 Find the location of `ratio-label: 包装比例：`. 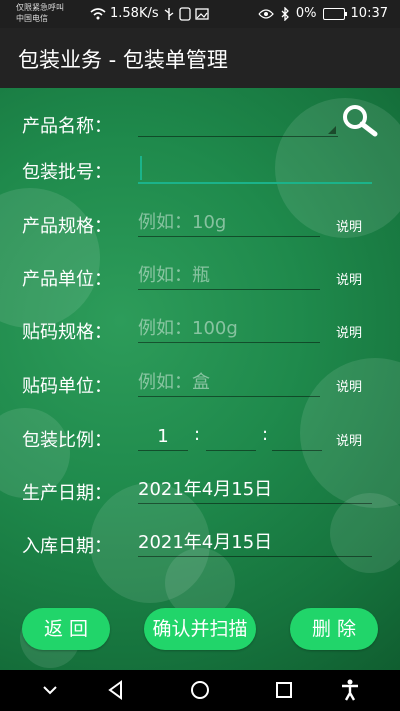

ratio-label: 包装比例： is located at coordinates (67, 440).